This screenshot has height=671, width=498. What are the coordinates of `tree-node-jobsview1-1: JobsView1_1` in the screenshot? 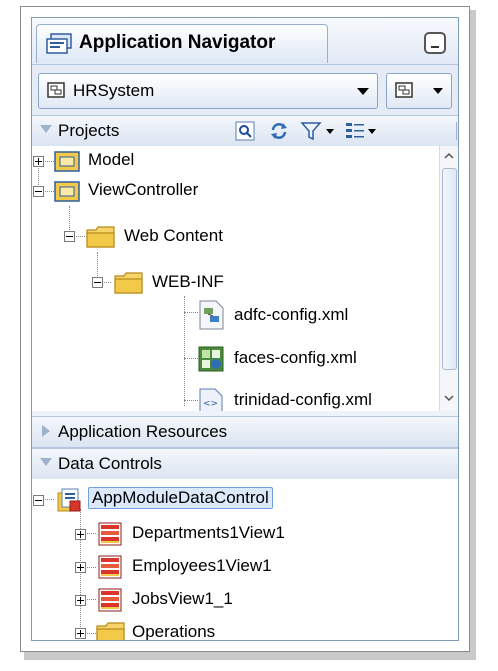 It's located at (232, 600).